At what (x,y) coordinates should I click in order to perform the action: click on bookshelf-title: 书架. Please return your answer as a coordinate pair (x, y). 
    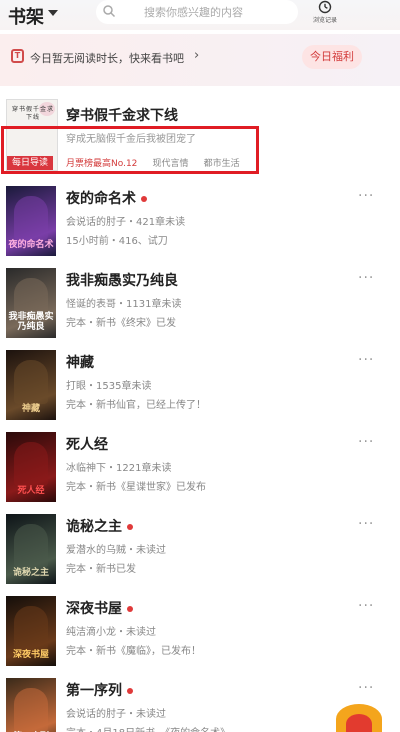
    Looking at the image, I should click on (26, 16).